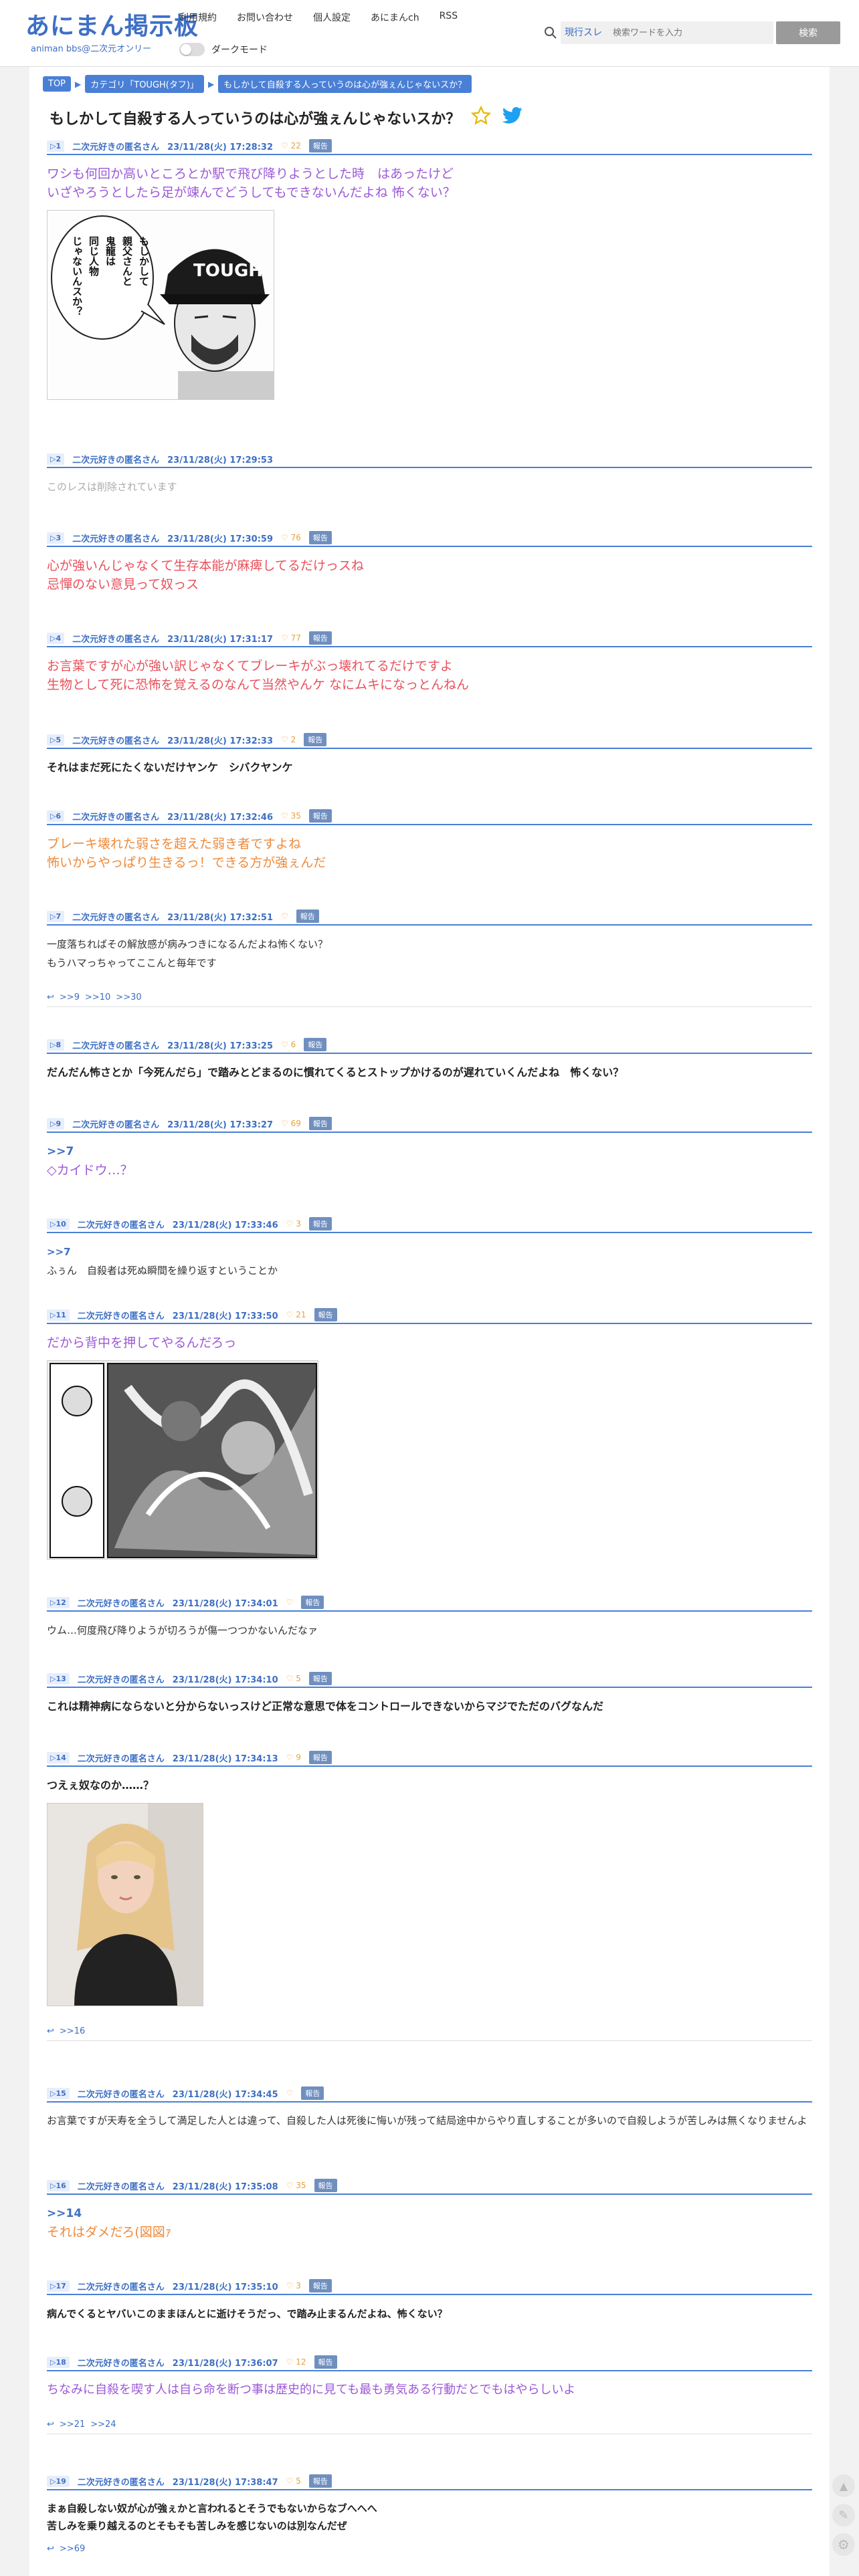 This screenshot has height=2576, width=859. I want to click on dark-mode-toggle: ダークモード, so click(223, 49).